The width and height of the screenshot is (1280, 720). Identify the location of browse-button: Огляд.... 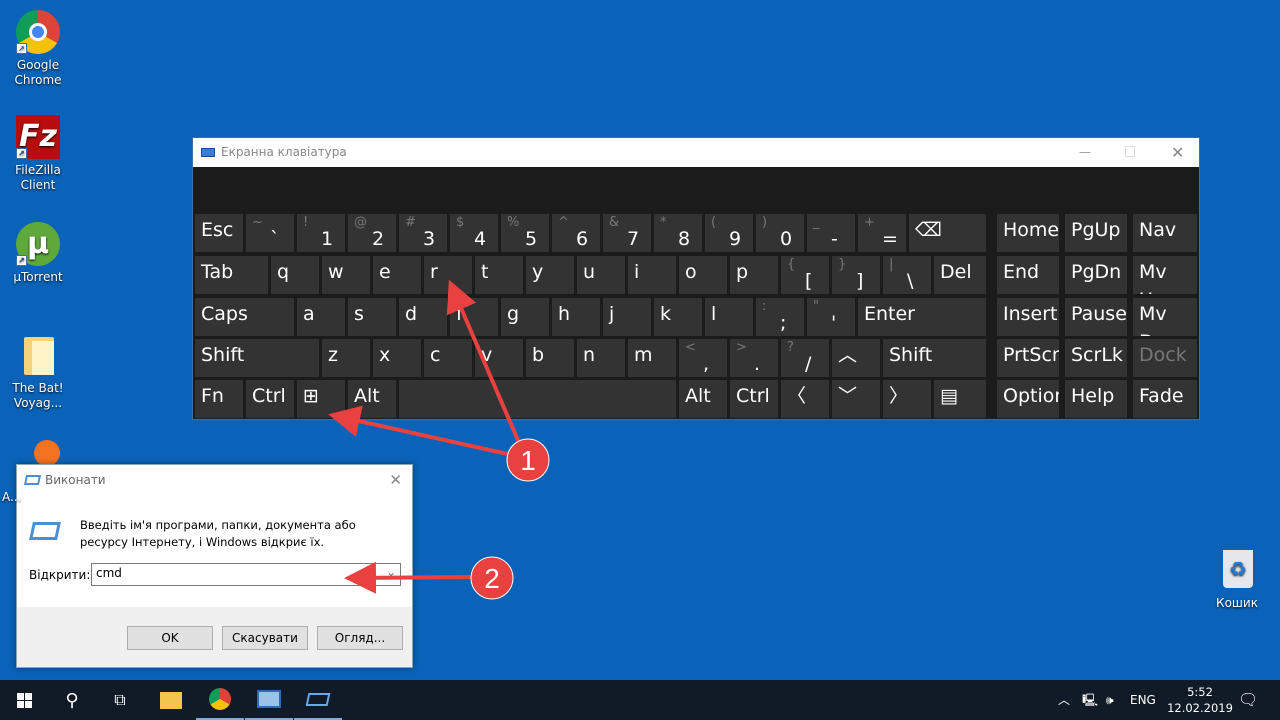
(360, 638).